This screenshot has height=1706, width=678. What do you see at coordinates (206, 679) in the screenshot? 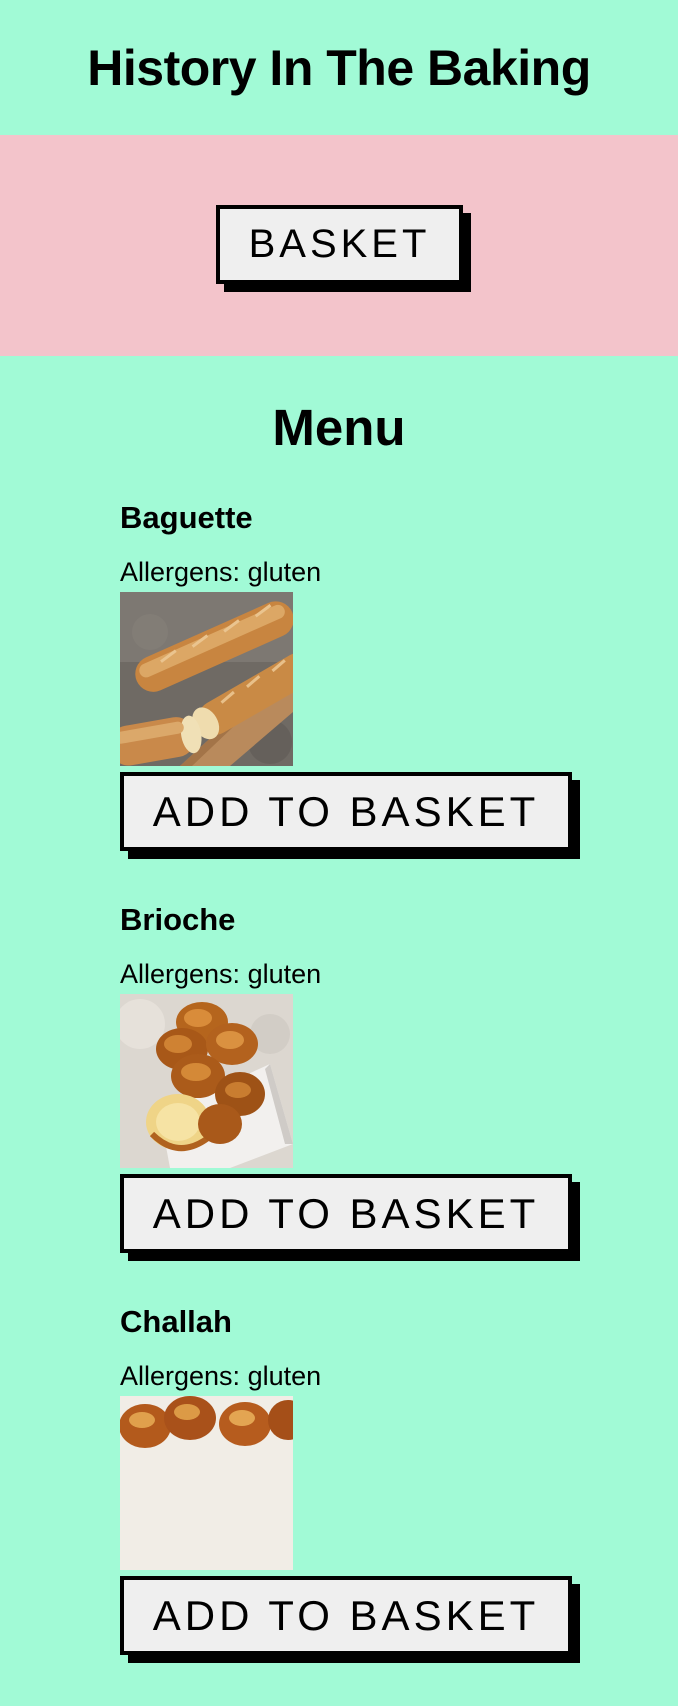
I see `baguette-photo` at bounding box center [206, 679].